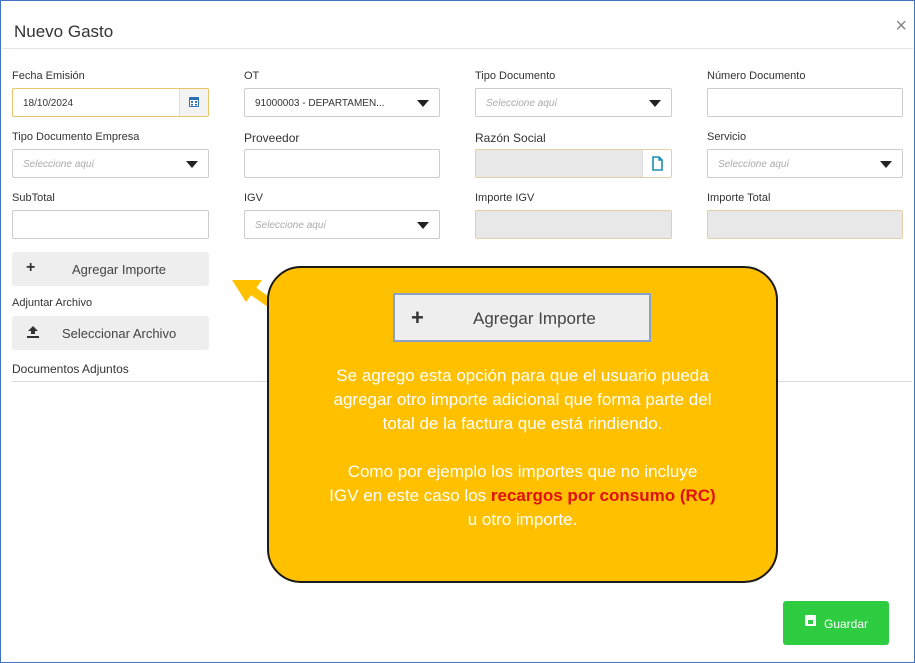 This screenshot has width=915, height=663. Describe the element at coordinates (119, 333) in the screenshot. I see `seleccionar-archivo-label: Seleccionar Archivo` at that location.